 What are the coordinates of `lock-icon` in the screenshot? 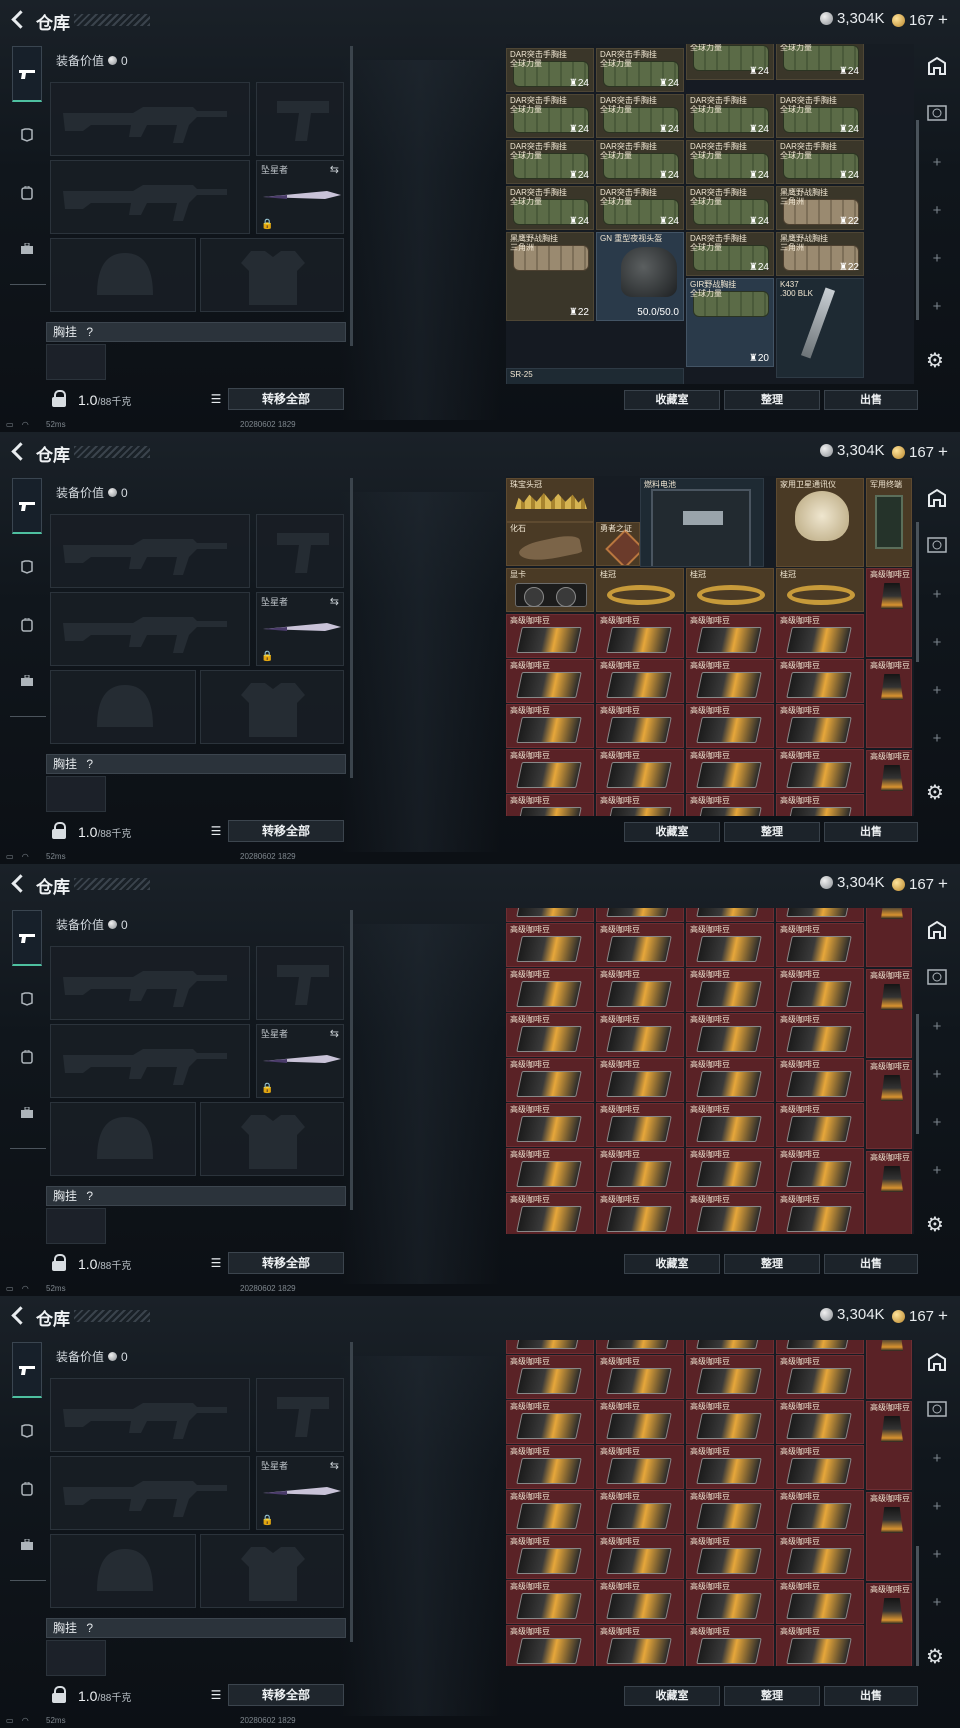 It's located at (59, 1695).